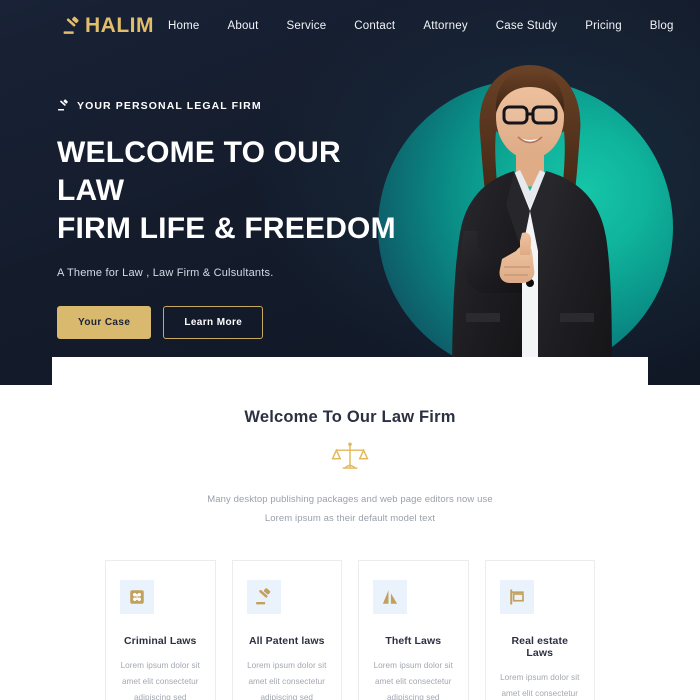 The image size is (700, 700). I want to click on hero-title-line-2: FIRM LIFE & FREEDOM, so click(226, 228).